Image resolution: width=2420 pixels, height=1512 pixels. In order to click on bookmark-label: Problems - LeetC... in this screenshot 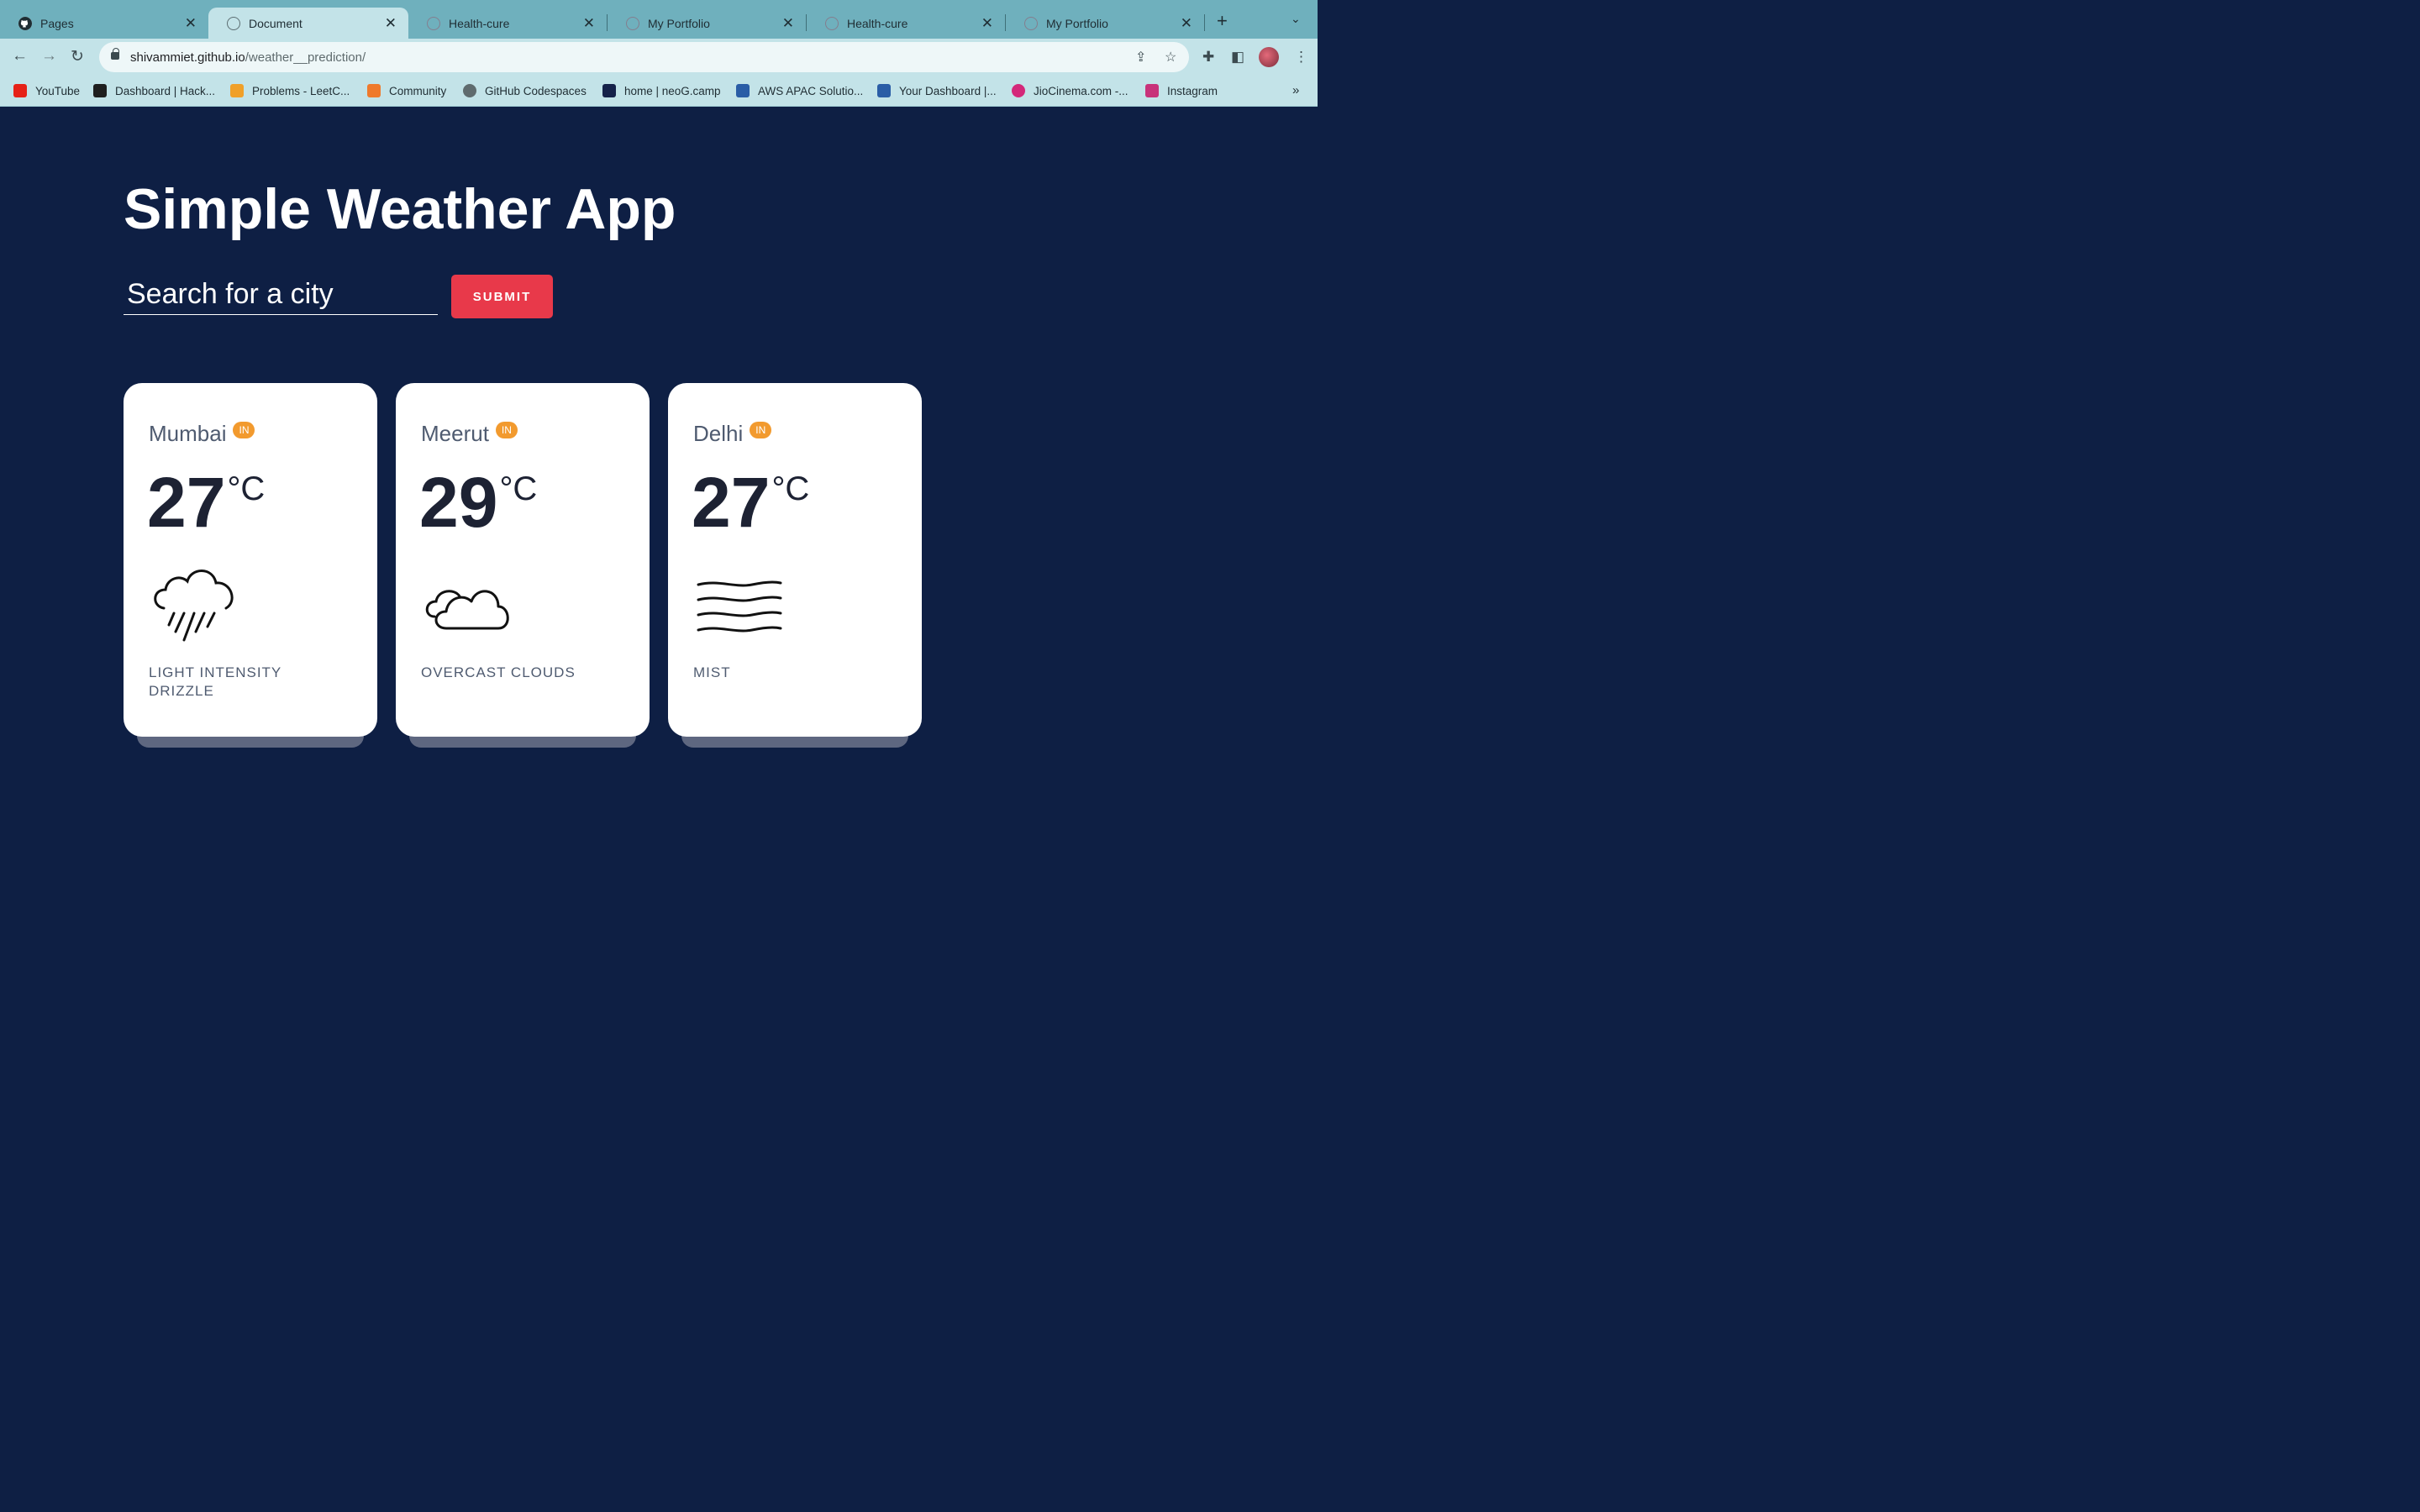, I will do `click(301, 90)`.